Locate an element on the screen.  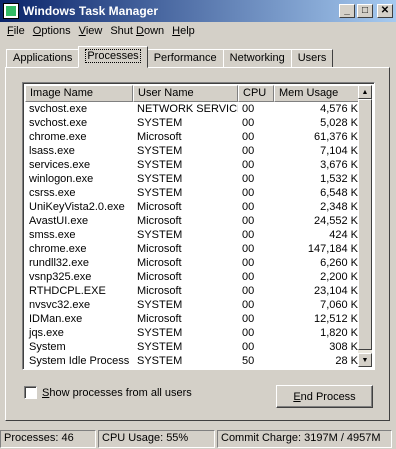
cell-mem-usage: 23,104 K is located at coordinates (335, 291).